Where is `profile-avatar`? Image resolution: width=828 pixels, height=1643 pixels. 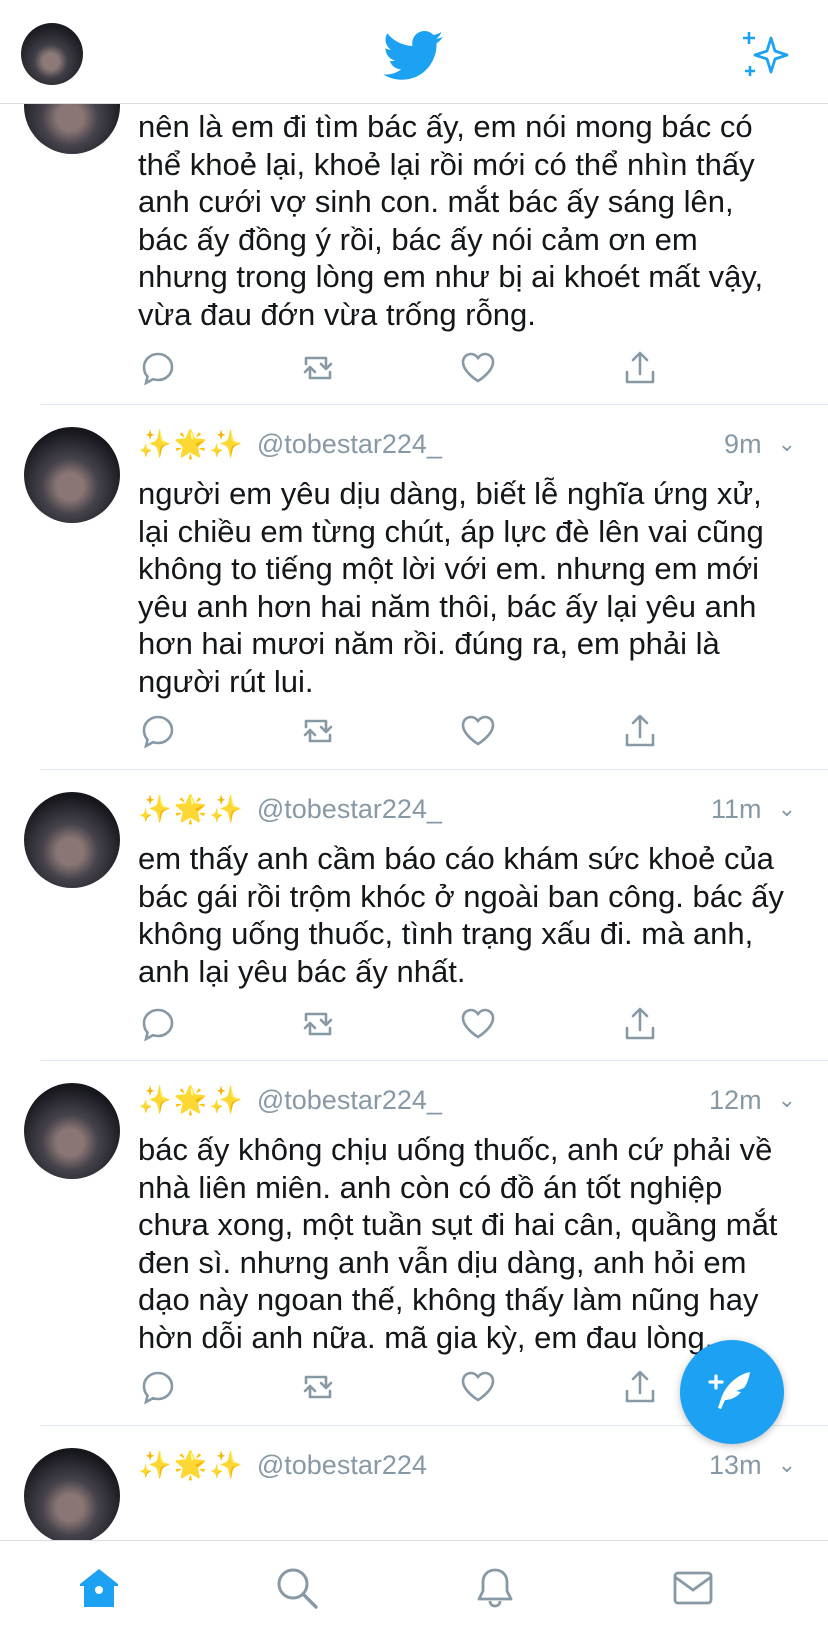
profile-avatar is located at coordinates (52, 54).